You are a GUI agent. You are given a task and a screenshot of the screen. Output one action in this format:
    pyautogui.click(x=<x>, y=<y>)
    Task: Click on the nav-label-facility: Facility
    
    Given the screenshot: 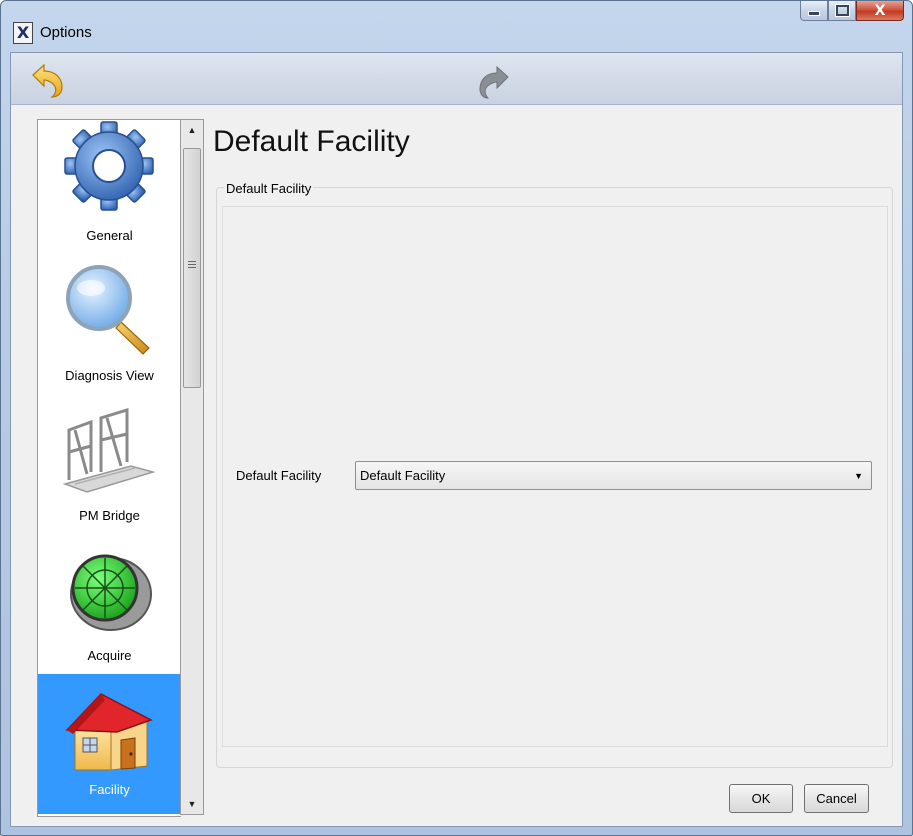 What is the action you would take?
    pyautogui.click(x=109, y=789)
    